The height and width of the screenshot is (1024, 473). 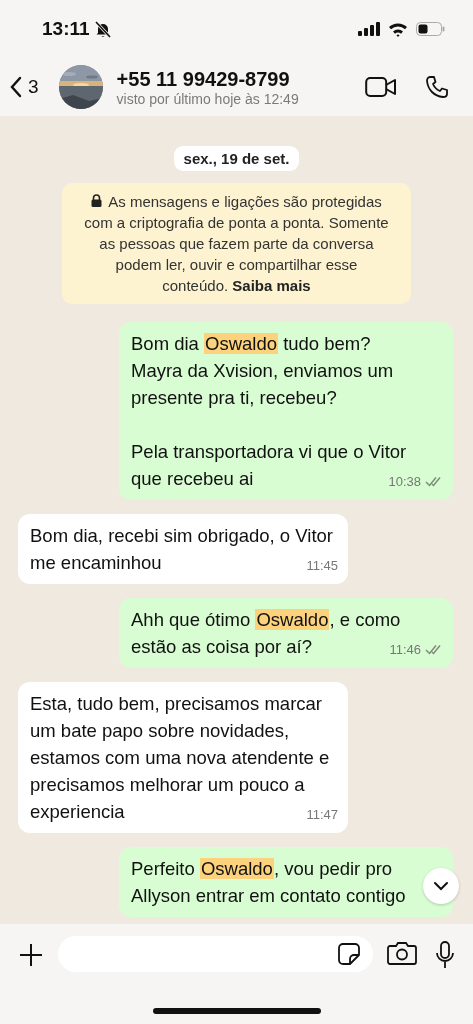 What do you see at coordinates (286, 633) in the screenshot?
I see `message-bubble: Ahh que ótimo Oswaldo, e como estão as coisa por aí? 11:46` at bounding box center [286, 633].